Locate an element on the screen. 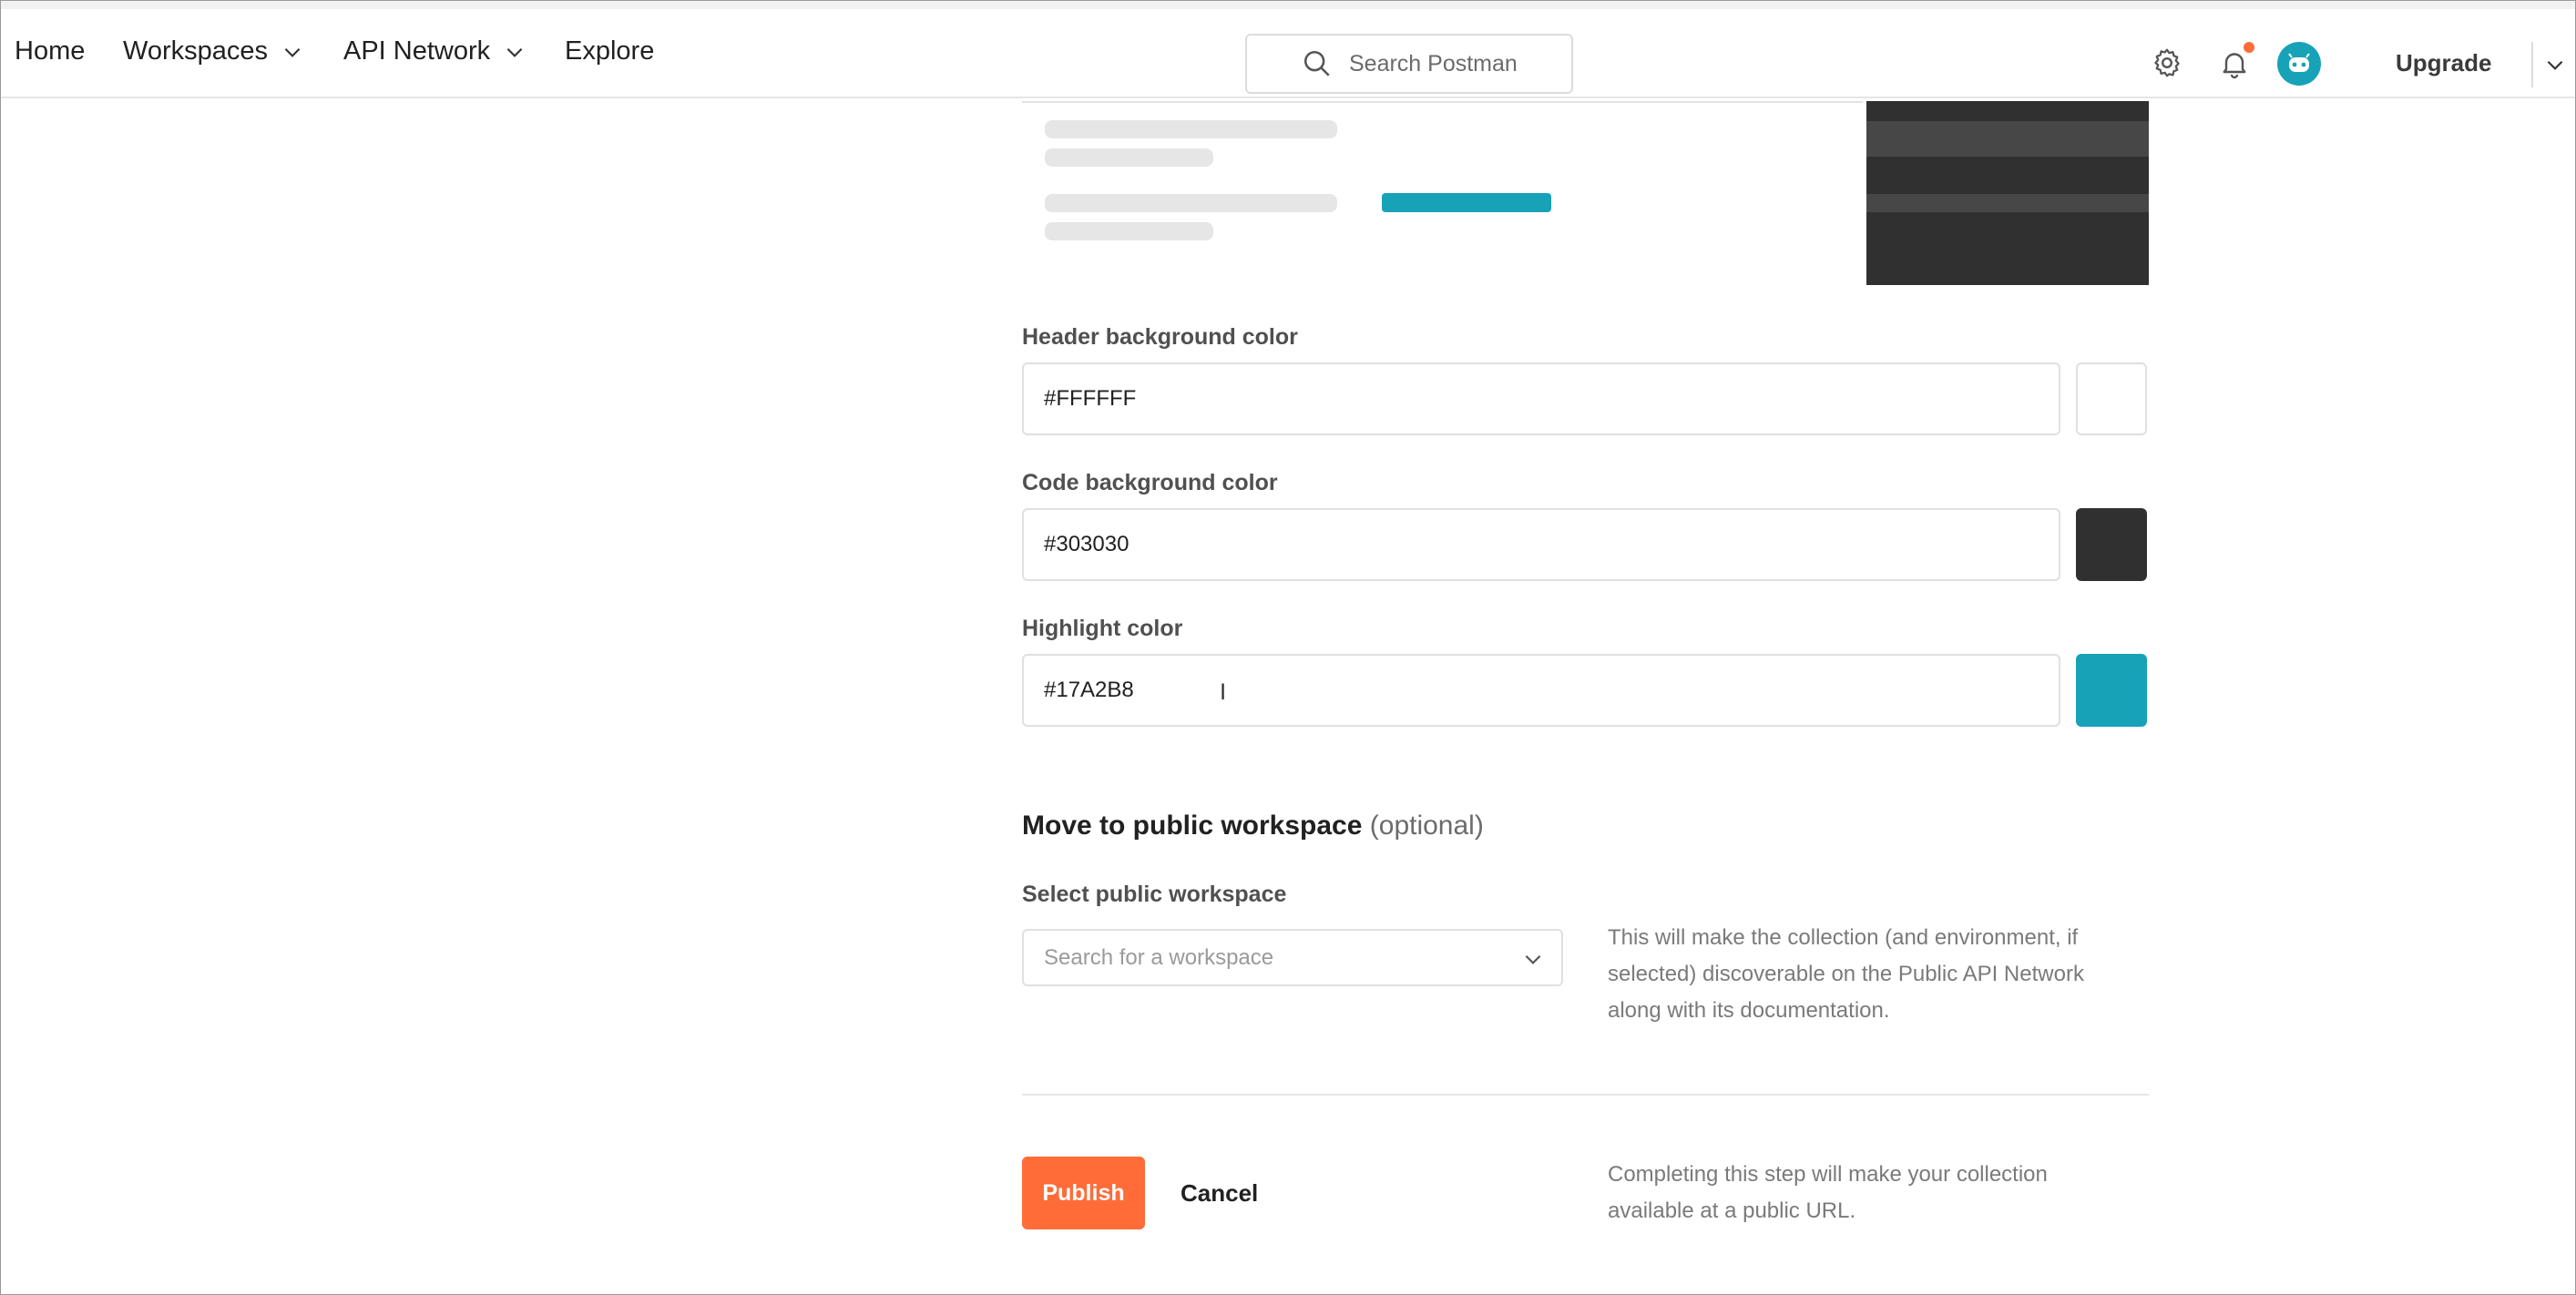  header-bg-swatch is located at coordinates (2111, 399).